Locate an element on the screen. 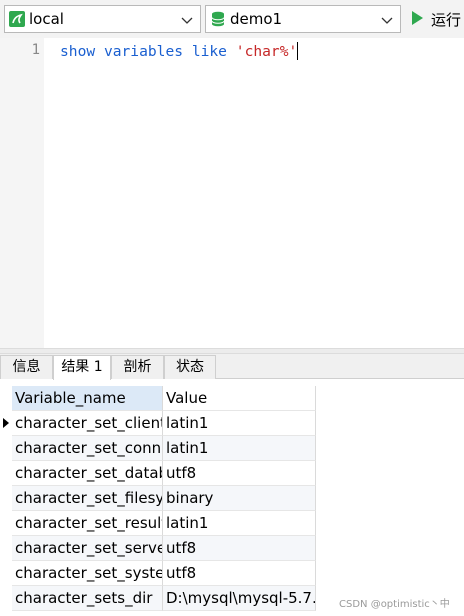 The width and height of the screenshot is (464, 616). keyword-show: show is located at coordinates (78, 51).